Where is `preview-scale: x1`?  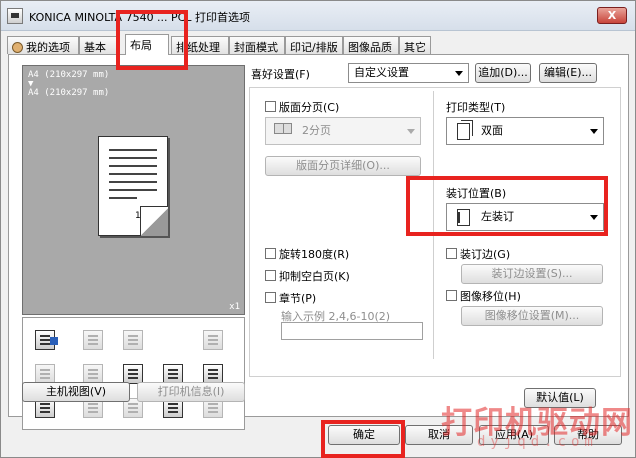 preview-scale: x1 is located at coordinates (234, 307).